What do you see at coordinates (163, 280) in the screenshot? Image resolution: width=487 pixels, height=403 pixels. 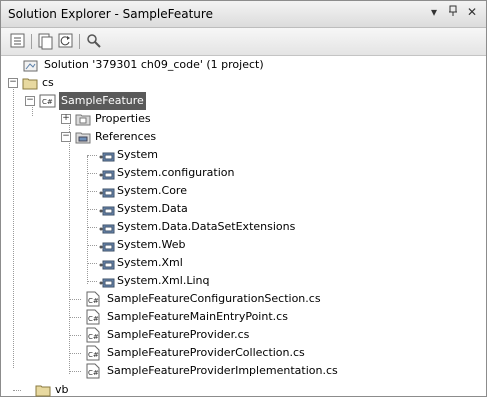 I see `reference-label: System.Xml.Linq` at bounding box center [163, 280].